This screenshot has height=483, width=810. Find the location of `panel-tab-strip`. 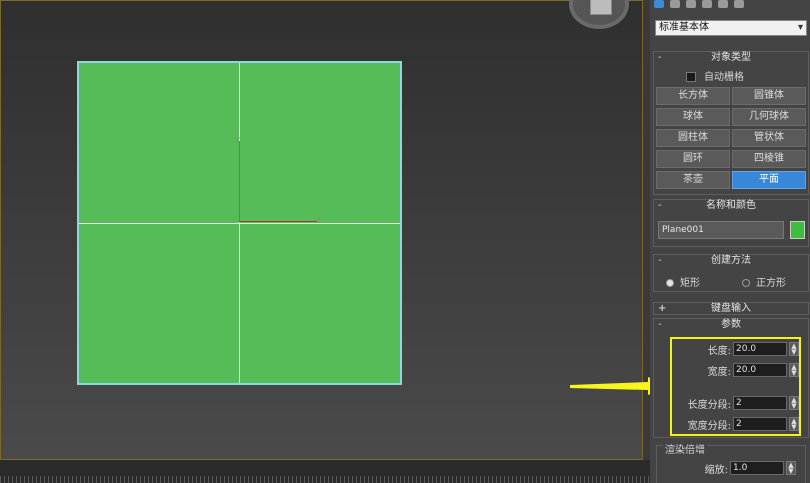

panel-tab-strip is located at coordinates (724, 5).